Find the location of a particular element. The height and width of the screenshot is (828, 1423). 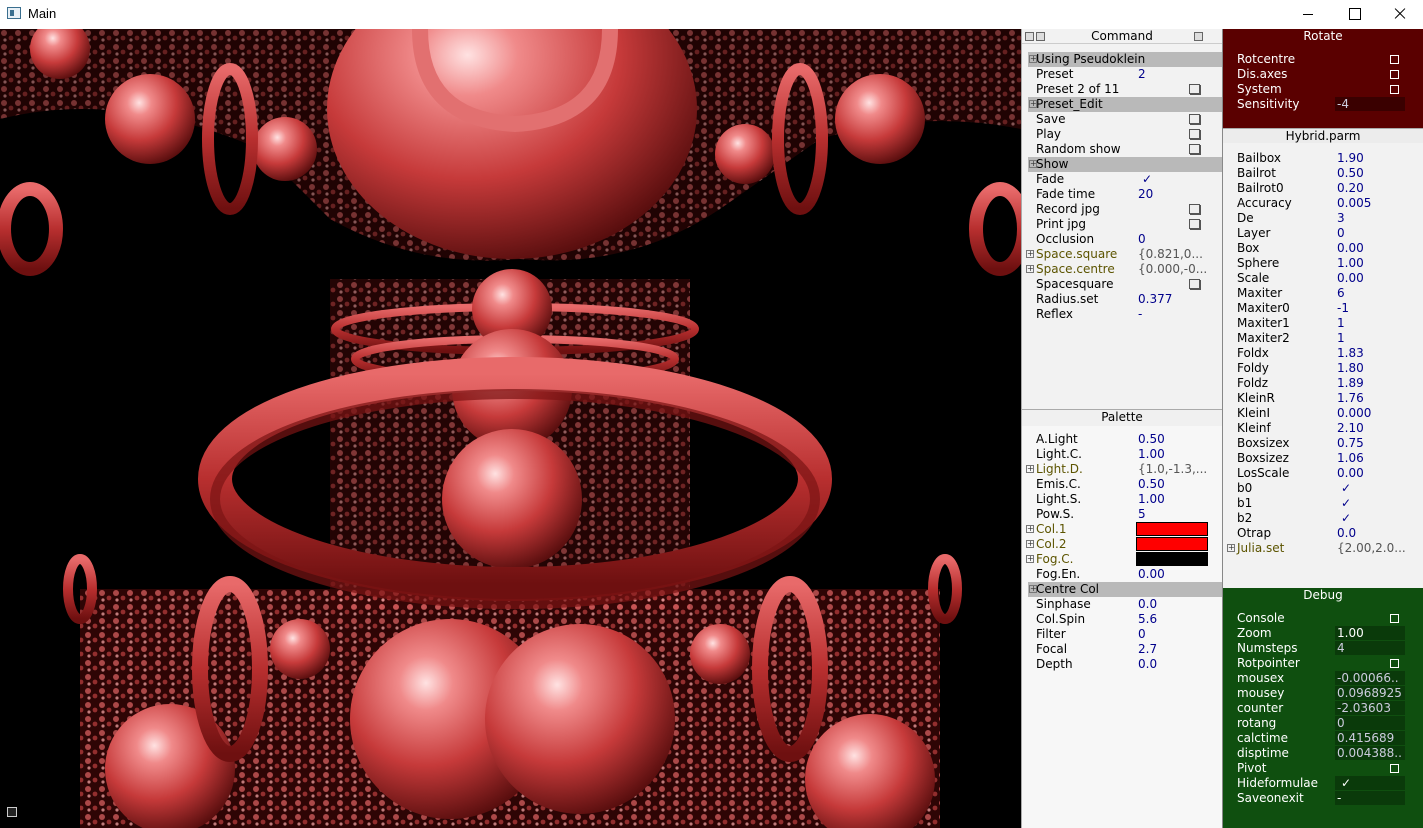

palette-row-filter: Filter 0 is located at coordinates (1122, 634).